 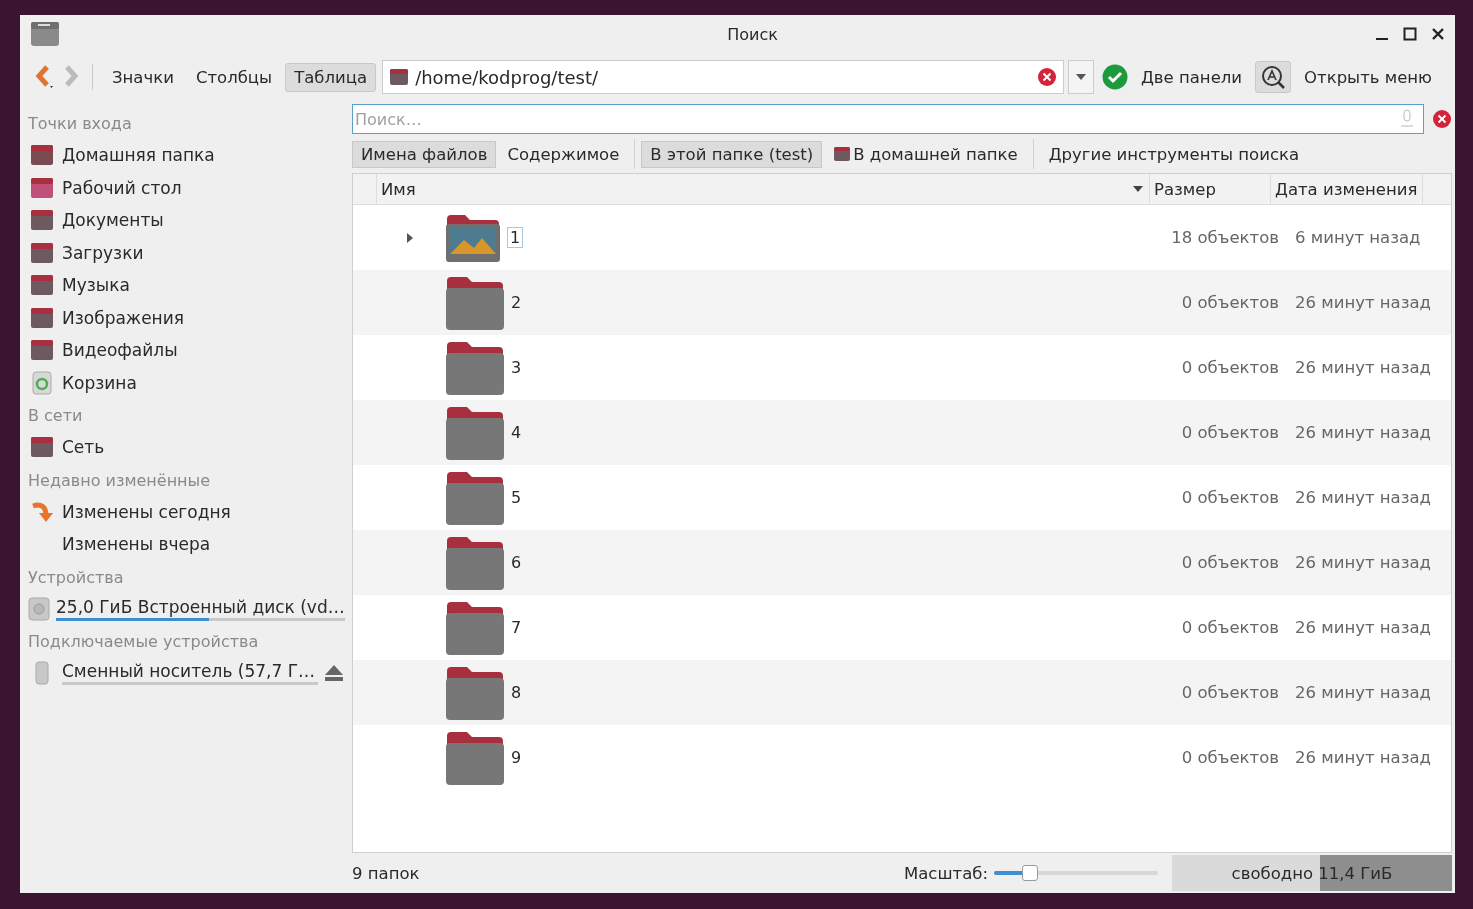 What do you see at coordinates (1438, 34) in the screenshot?
I see `close-icon` at bounding box center [1438, 34].